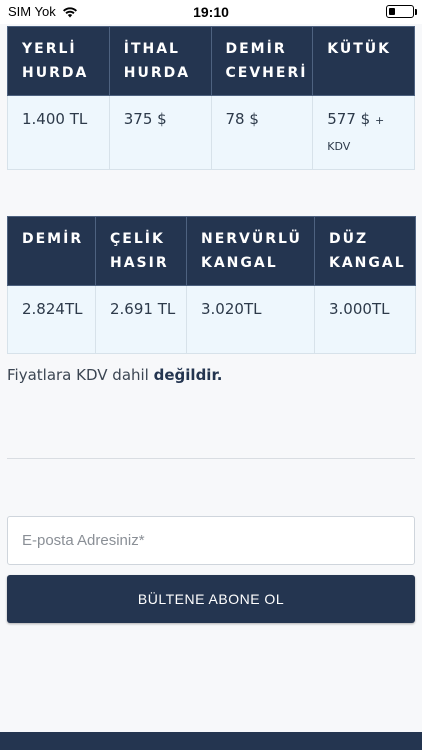 The width and height of the screenshot is (422, 750). Describe the element at coordinates (160, 61) in the screenshot. I see `column-header: İTHAL HURDA` at that location.